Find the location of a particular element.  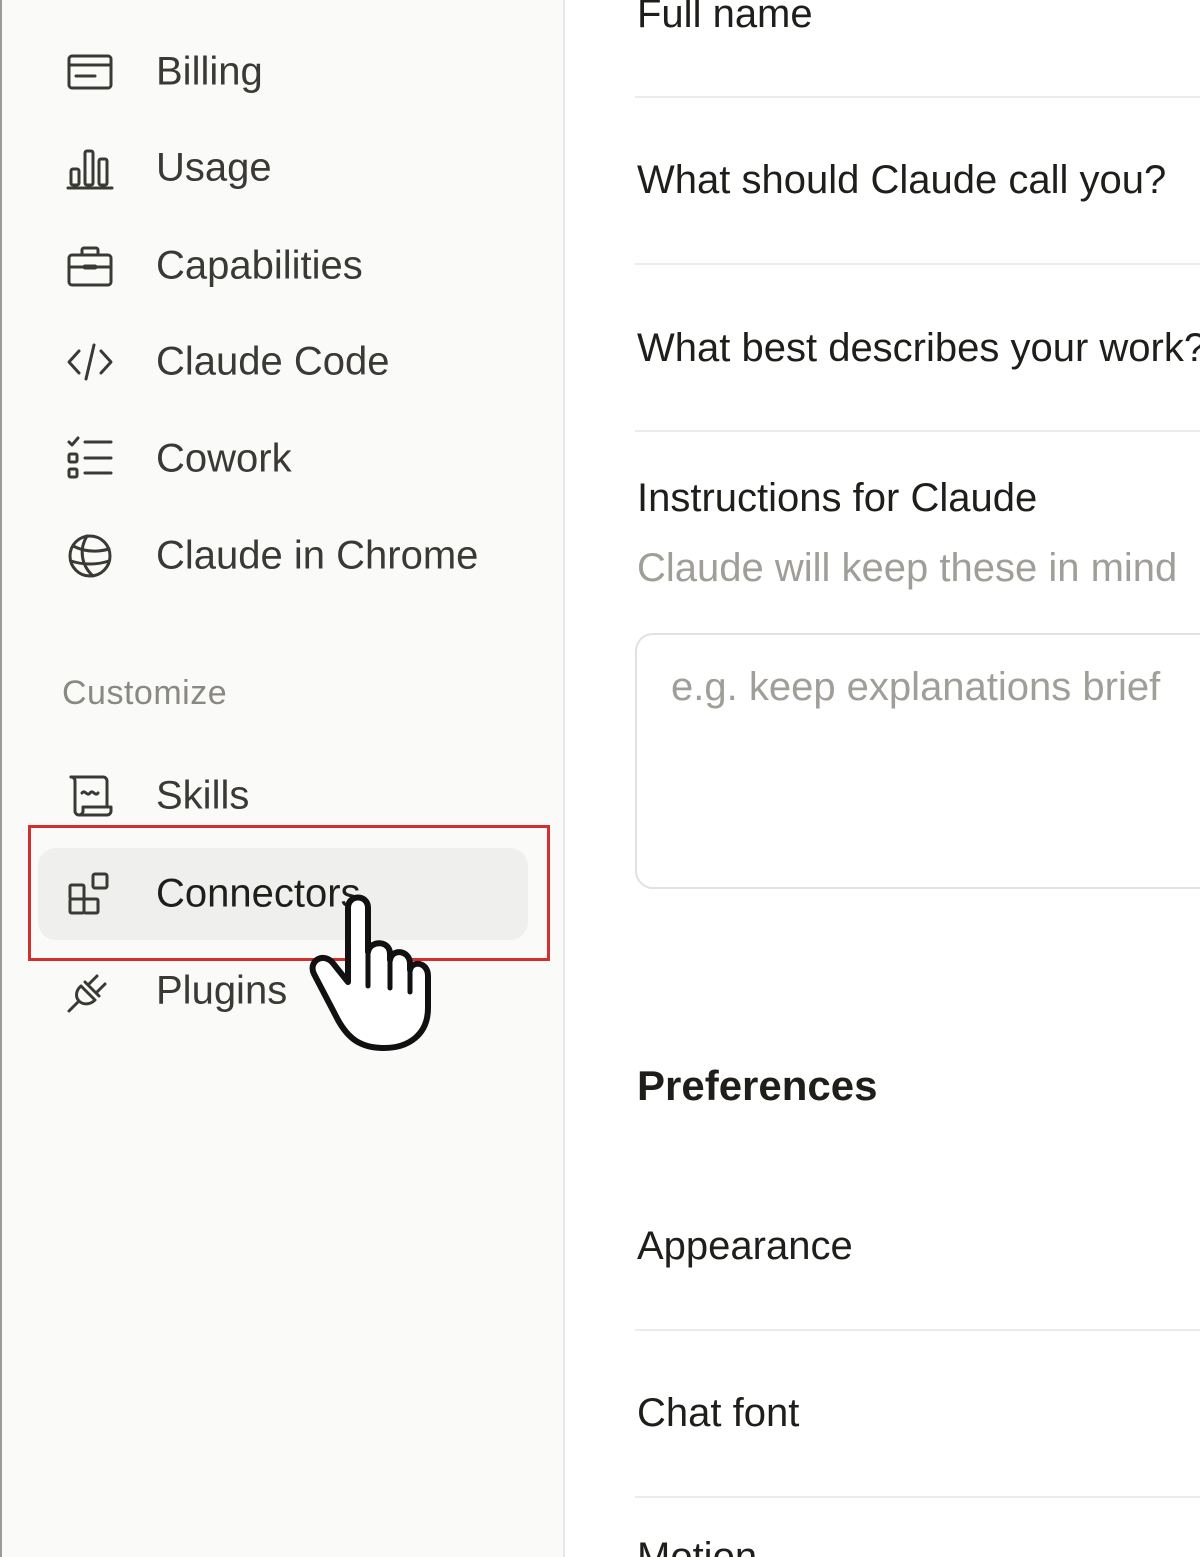

sidebar-item-skills: Skills is located at coordinates (283, 796).